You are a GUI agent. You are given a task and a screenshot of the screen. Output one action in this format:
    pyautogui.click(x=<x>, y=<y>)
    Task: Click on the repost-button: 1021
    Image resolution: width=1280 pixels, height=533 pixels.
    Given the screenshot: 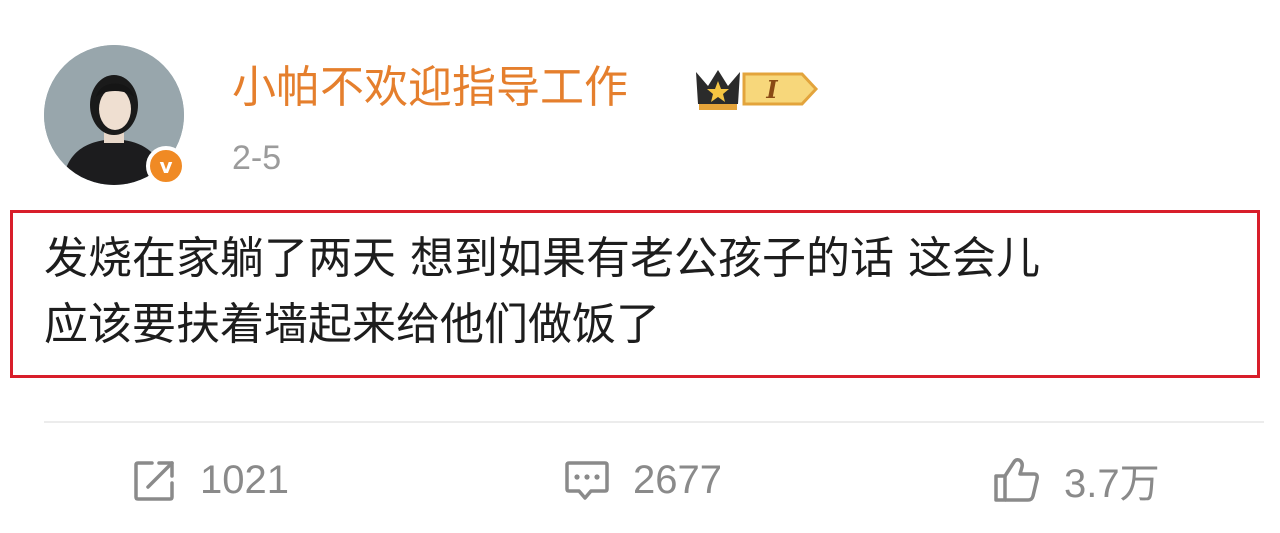 What is the action you would take?
    pyautogui.click(x=210, y=480)
    